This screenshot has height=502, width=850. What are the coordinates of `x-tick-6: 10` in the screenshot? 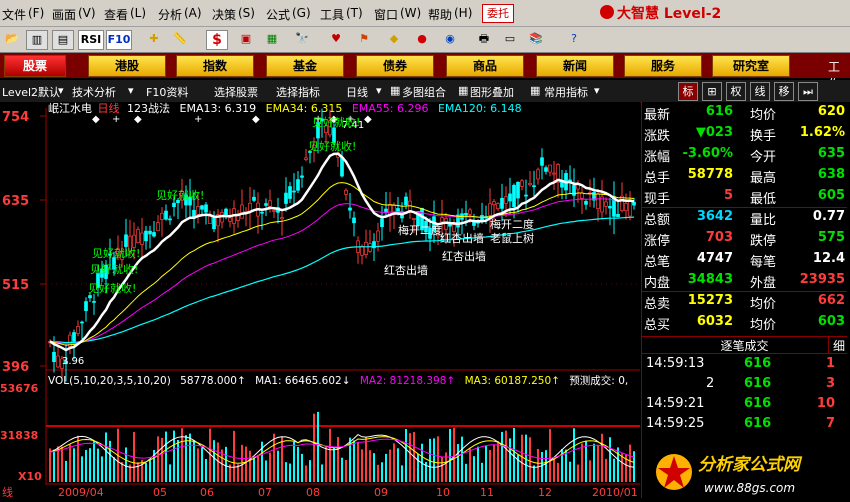 It's located at (443, 492).